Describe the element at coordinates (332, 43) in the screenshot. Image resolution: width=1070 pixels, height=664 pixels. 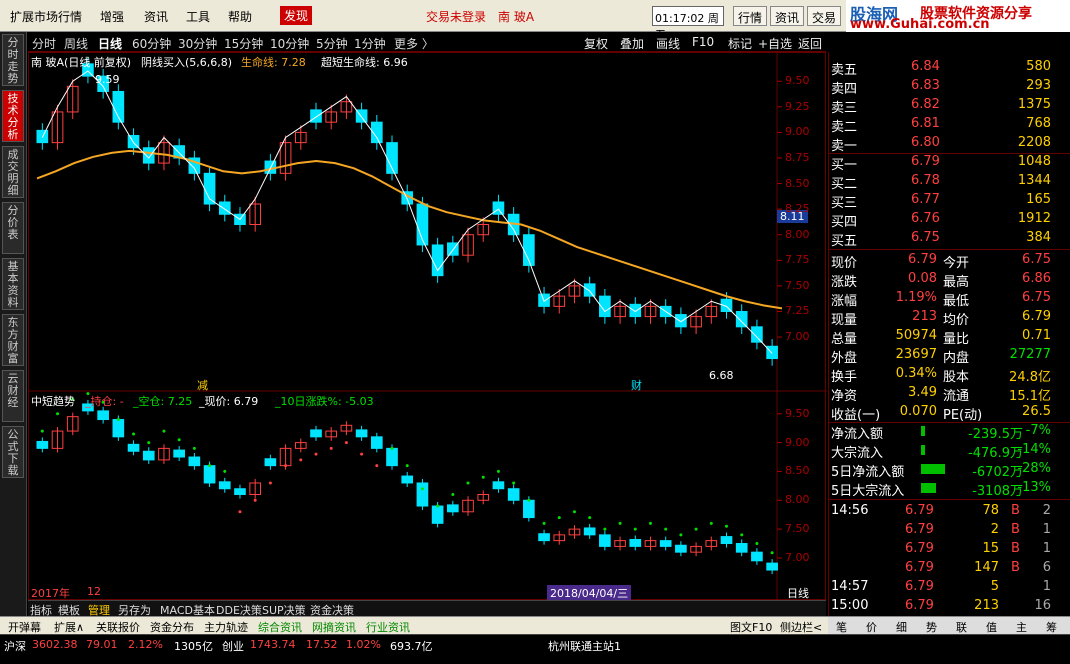
I see `period-5m: 5分钟` at that location.